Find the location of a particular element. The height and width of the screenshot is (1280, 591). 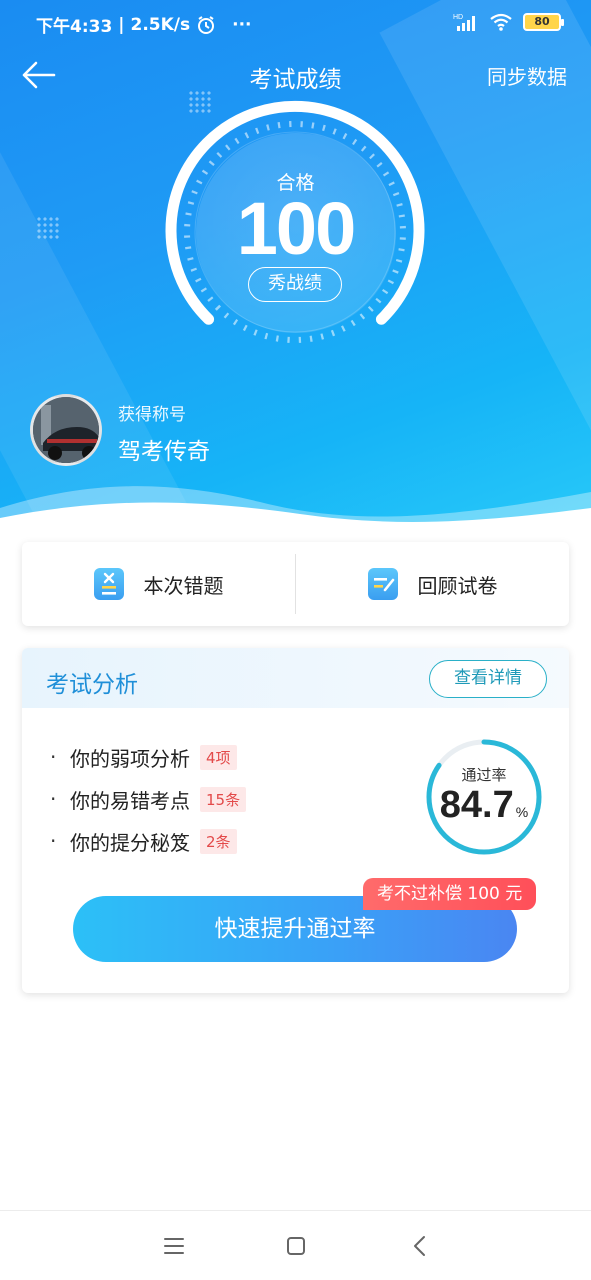

earned-title-value: 驾考传奇 is located at coordinates (164, 452).